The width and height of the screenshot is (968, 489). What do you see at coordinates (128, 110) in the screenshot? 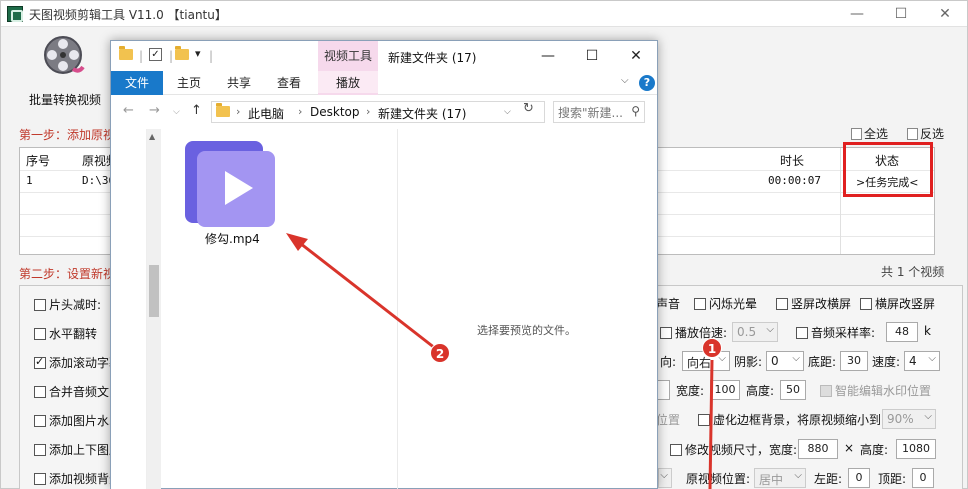
I see `back-arrow-icon: ←` at bounding box center [128, 110].